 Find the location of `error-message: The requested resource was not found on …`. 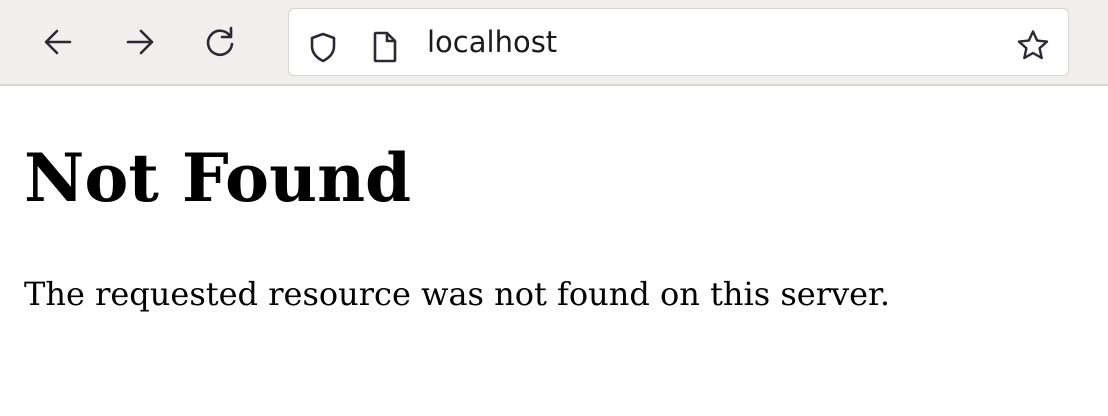

error-message: The requested resource was not found on … is located at coordinates (457, 294).